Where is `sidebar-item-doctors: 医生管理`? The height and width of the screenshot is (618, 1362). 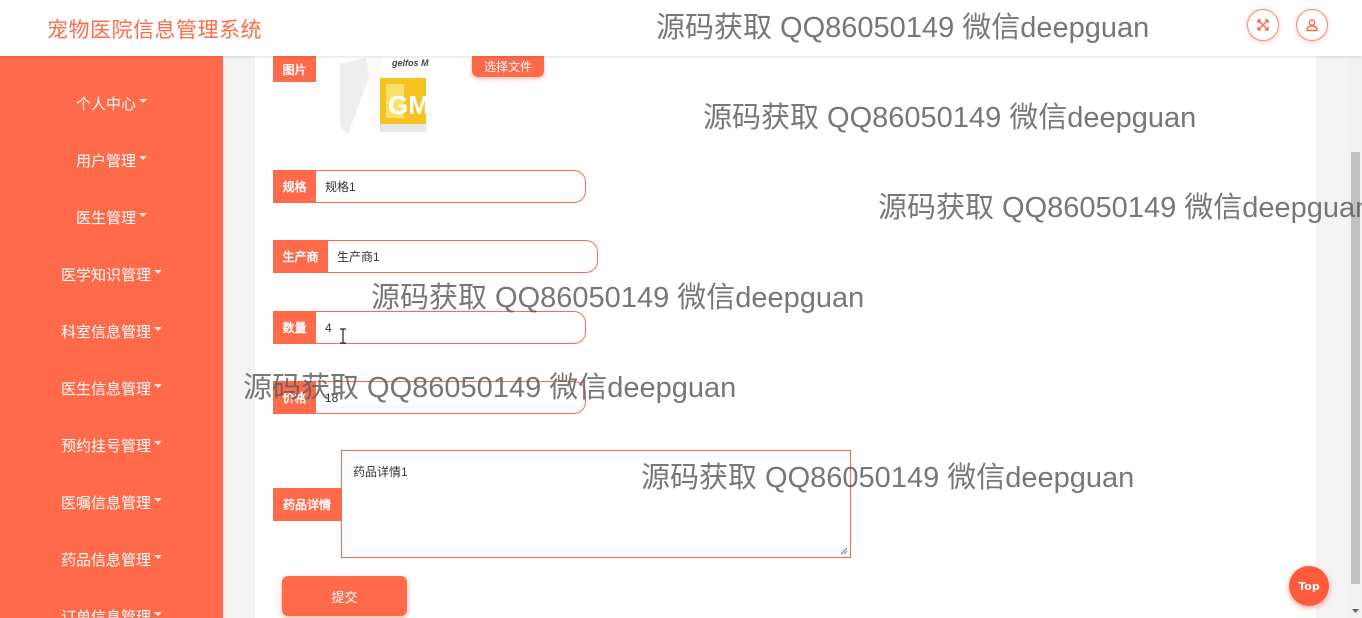
sidebar-item-doctors: 医生管理 is located at coordinates (111, 217).